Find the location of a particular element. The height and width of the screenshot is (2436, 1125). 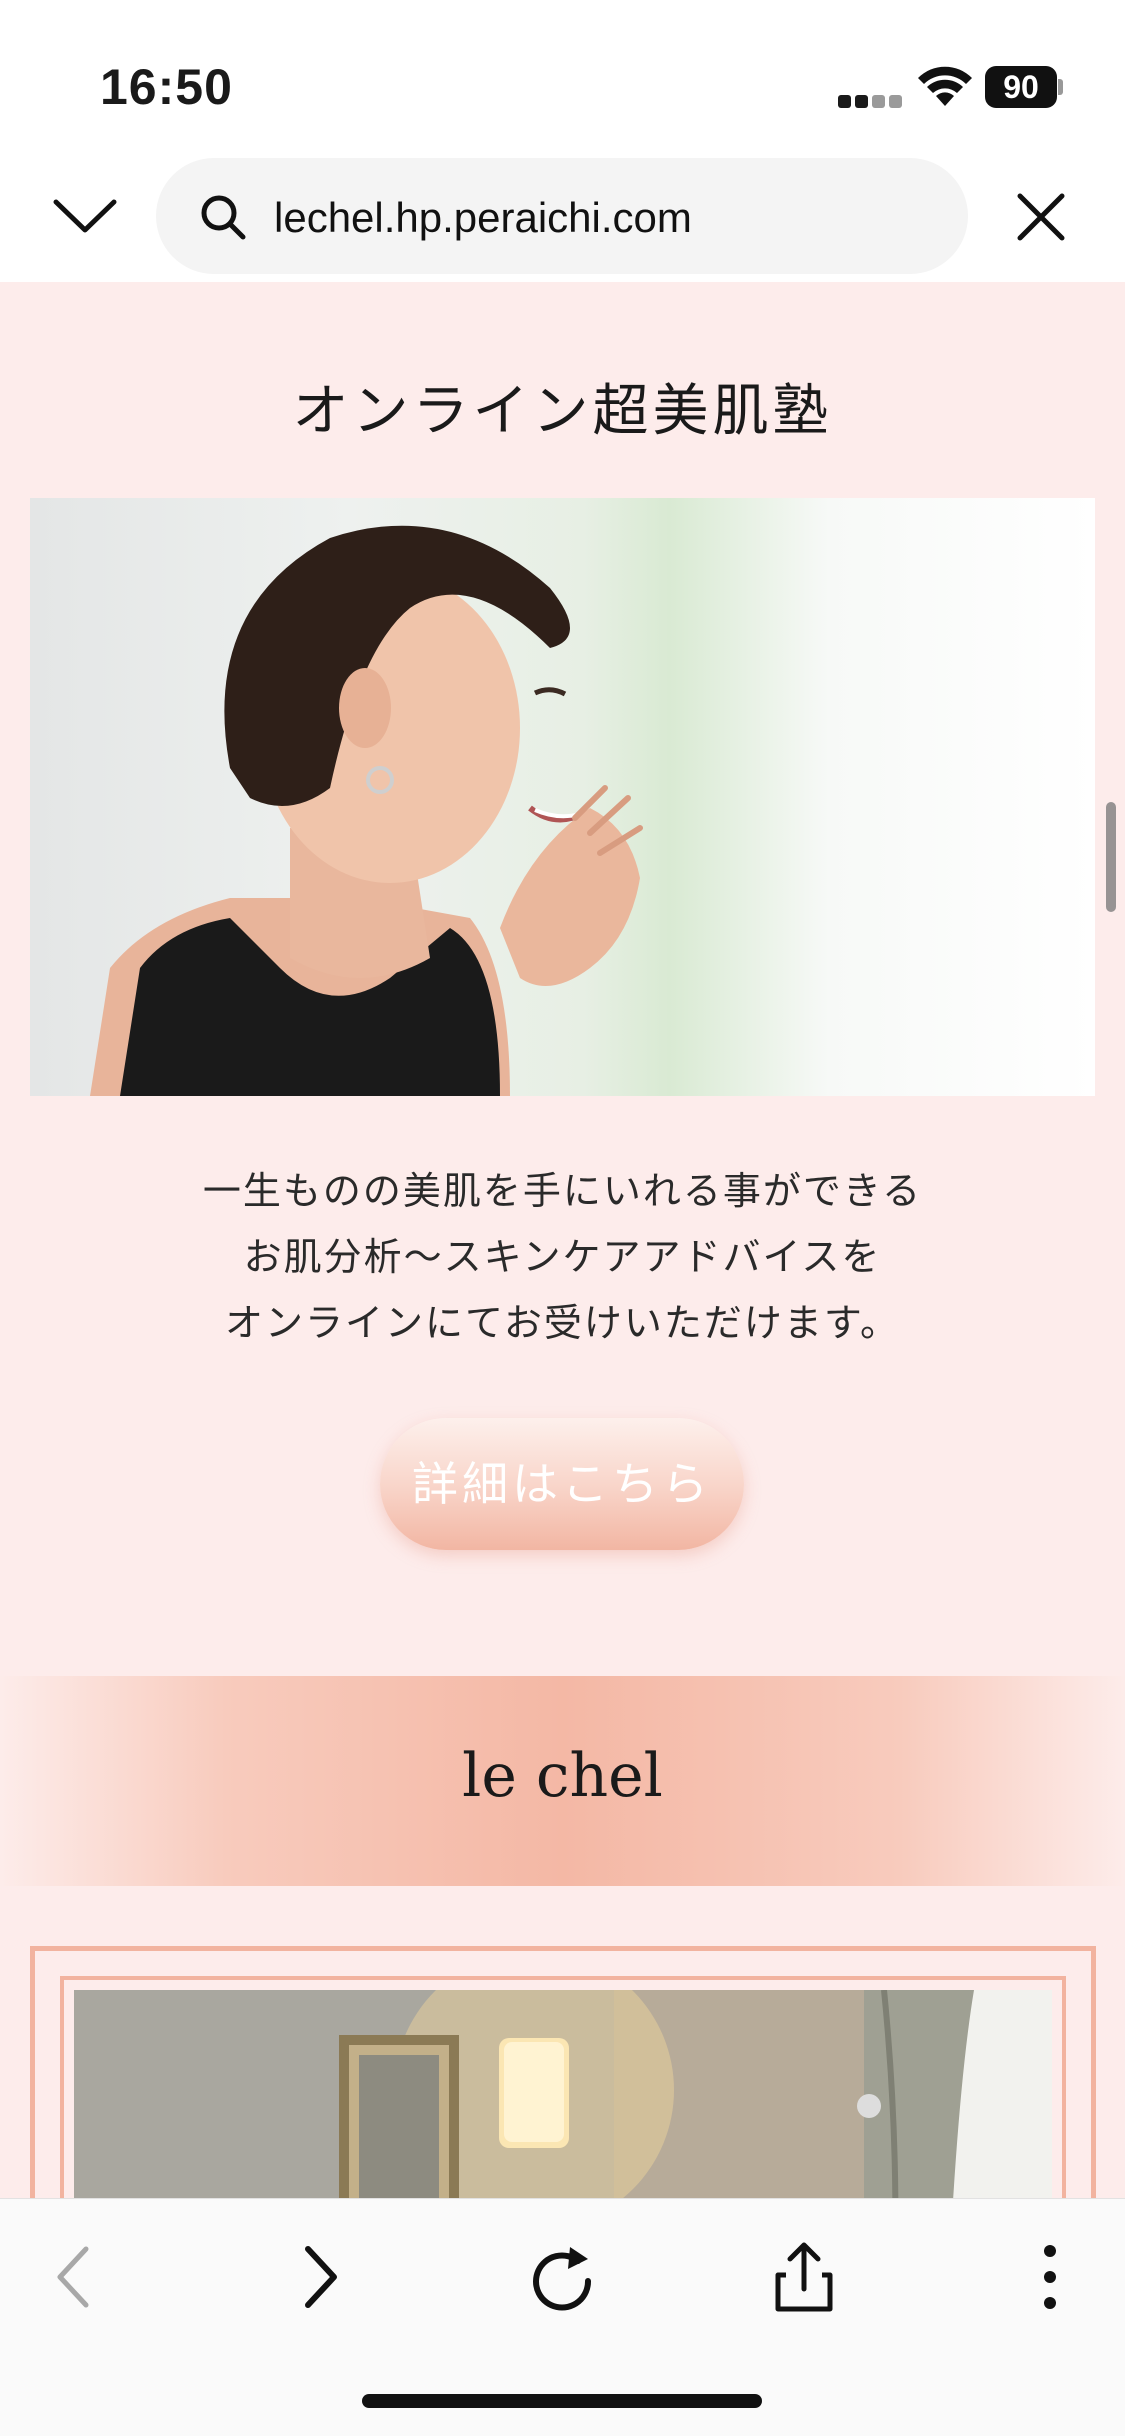

chevron-right-icon is located at coordinates (318, 2277).